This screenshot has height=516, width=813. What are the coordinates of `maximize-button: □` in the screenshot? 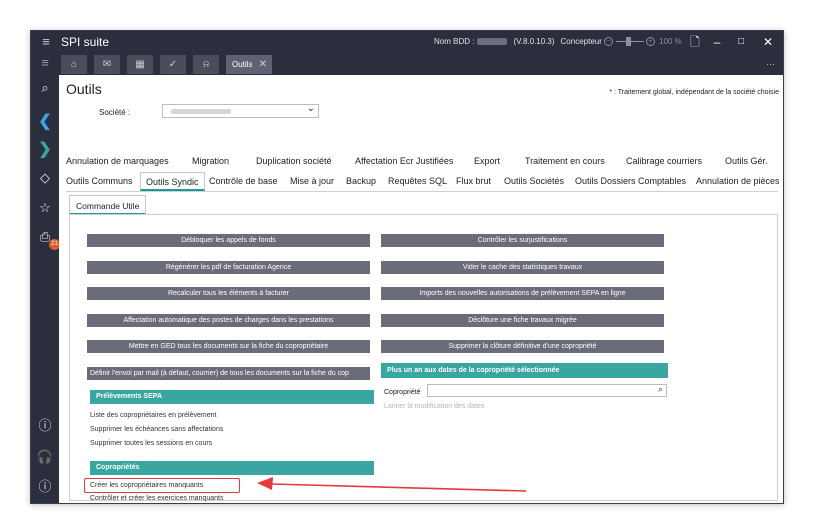 It's located at (741, 42).